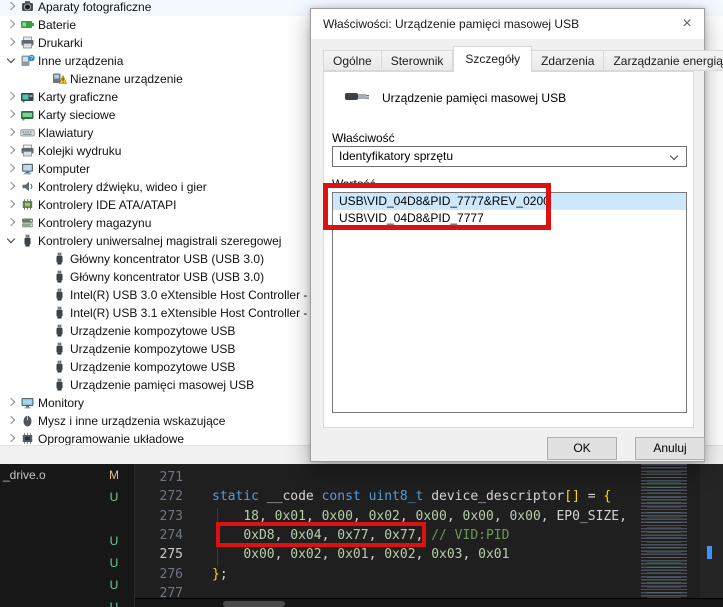  I want to click on tab-ogólne: Ogólne, so click(352, 60).